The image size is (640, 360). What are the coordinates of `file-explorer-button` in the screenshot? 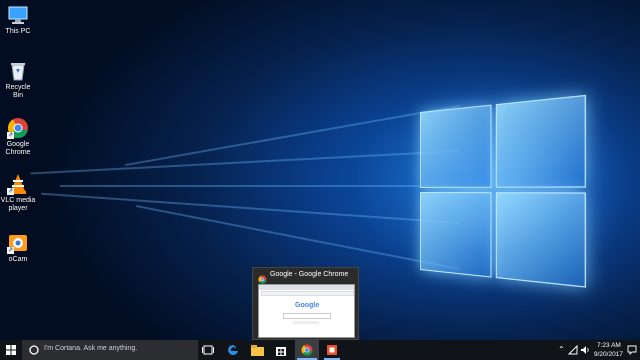 It's located at (257, 350).